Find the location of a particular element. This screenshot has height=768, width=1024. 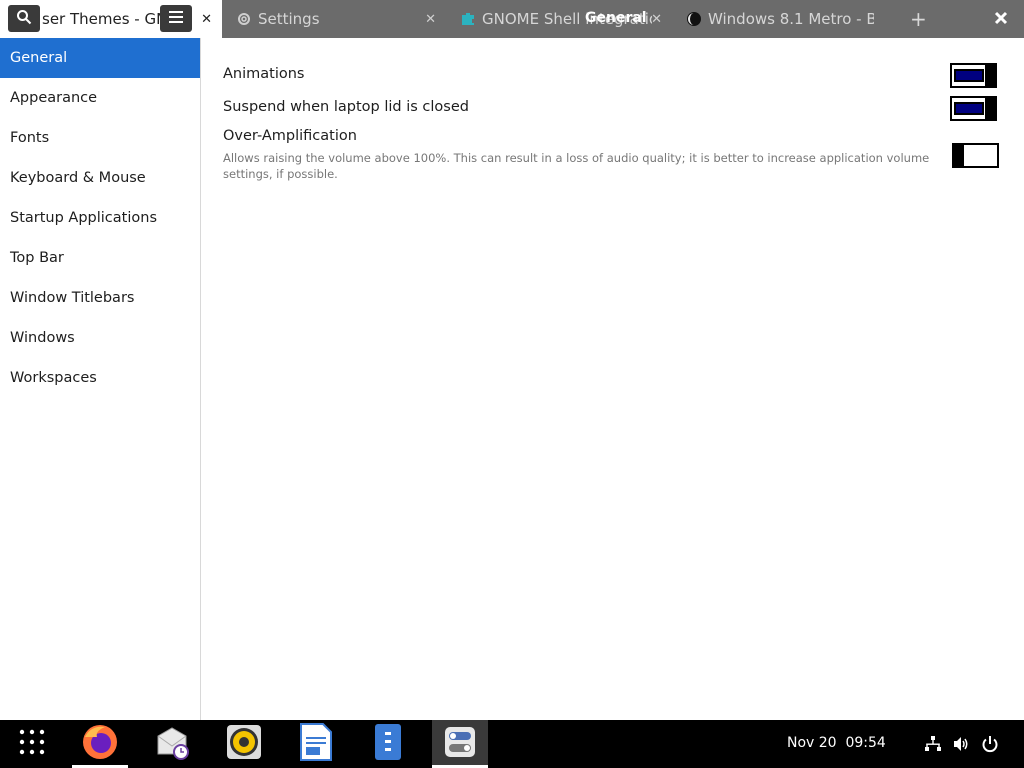

over-amplification-switch is located at coordinates (975, 155).